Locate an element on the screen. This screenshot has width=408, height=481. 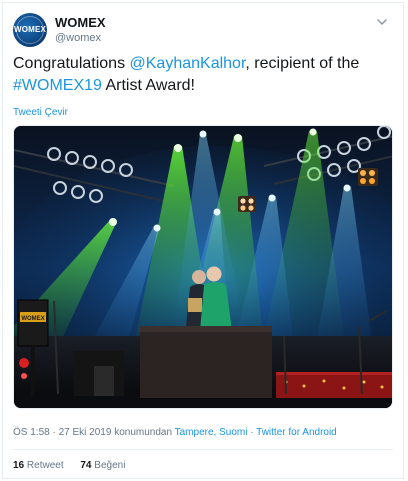
tweet-date: 27 Eki 2019 is located at coordinates (85, 432).